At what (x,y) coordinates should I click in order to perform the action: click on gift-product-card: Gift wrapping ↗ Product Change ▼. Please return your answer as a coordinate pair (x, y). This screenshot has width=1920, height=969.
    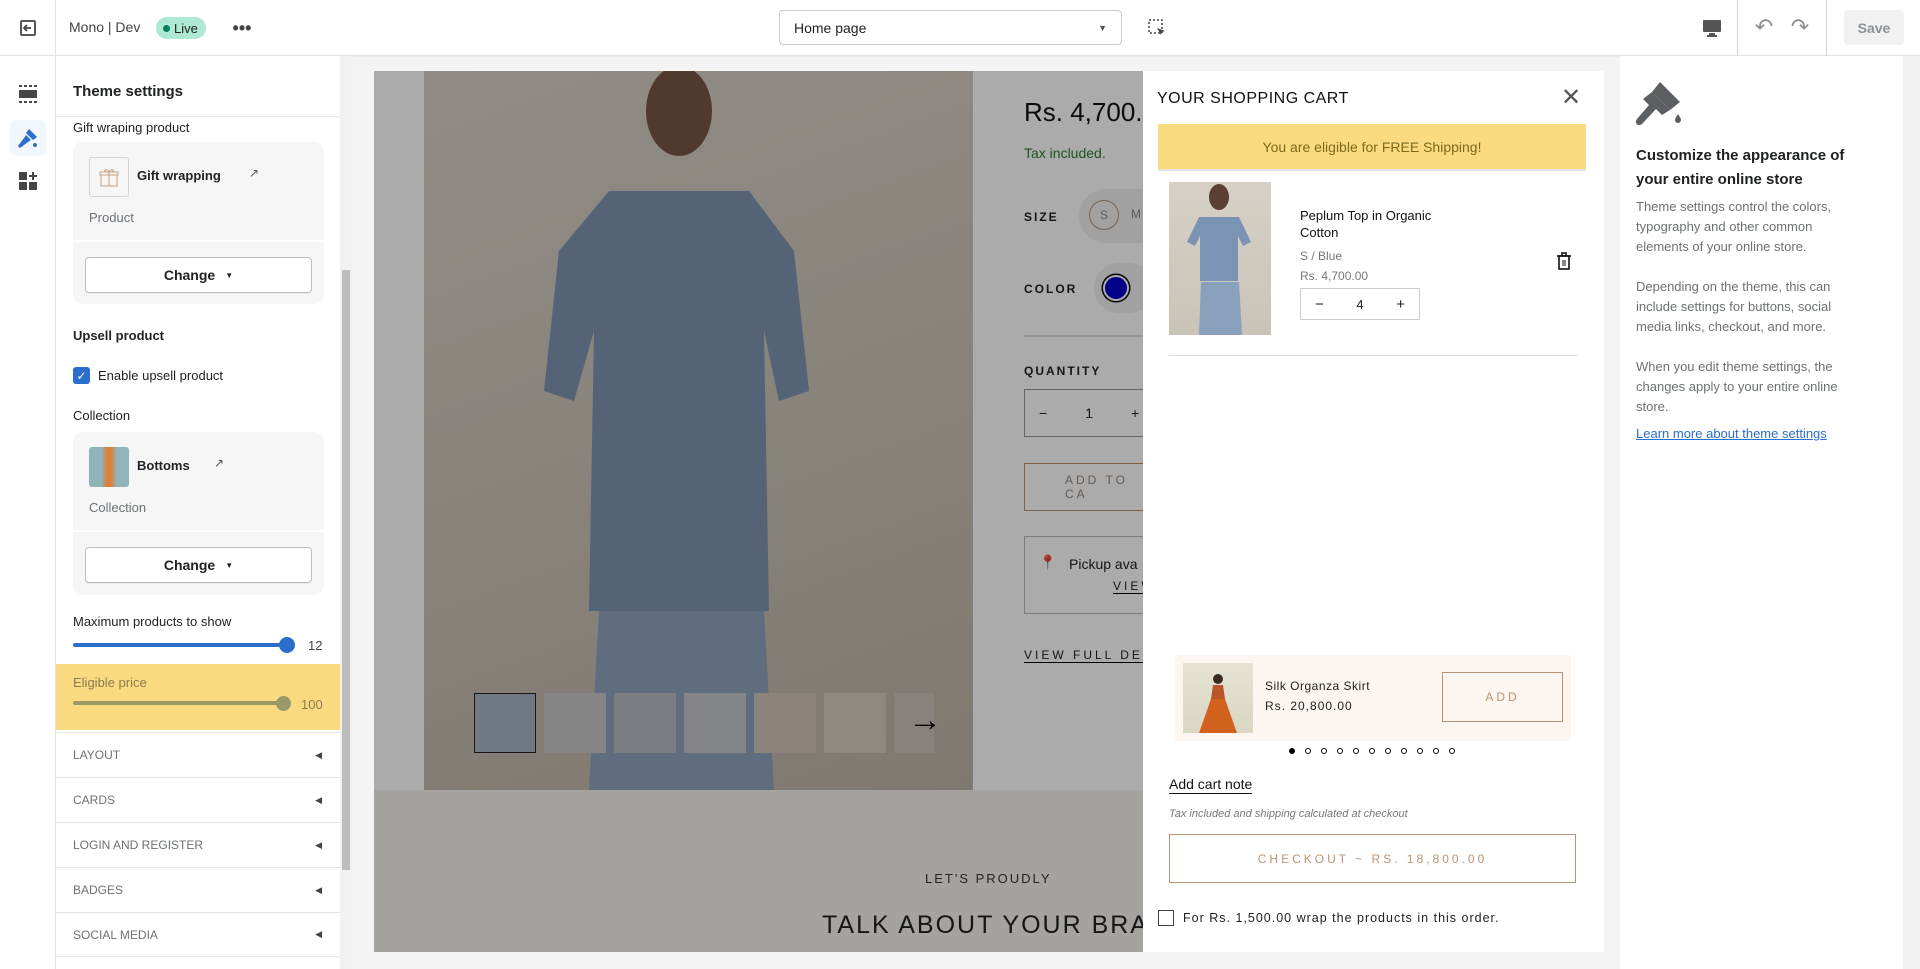
    Looking at the image, I should click on (198, 223).